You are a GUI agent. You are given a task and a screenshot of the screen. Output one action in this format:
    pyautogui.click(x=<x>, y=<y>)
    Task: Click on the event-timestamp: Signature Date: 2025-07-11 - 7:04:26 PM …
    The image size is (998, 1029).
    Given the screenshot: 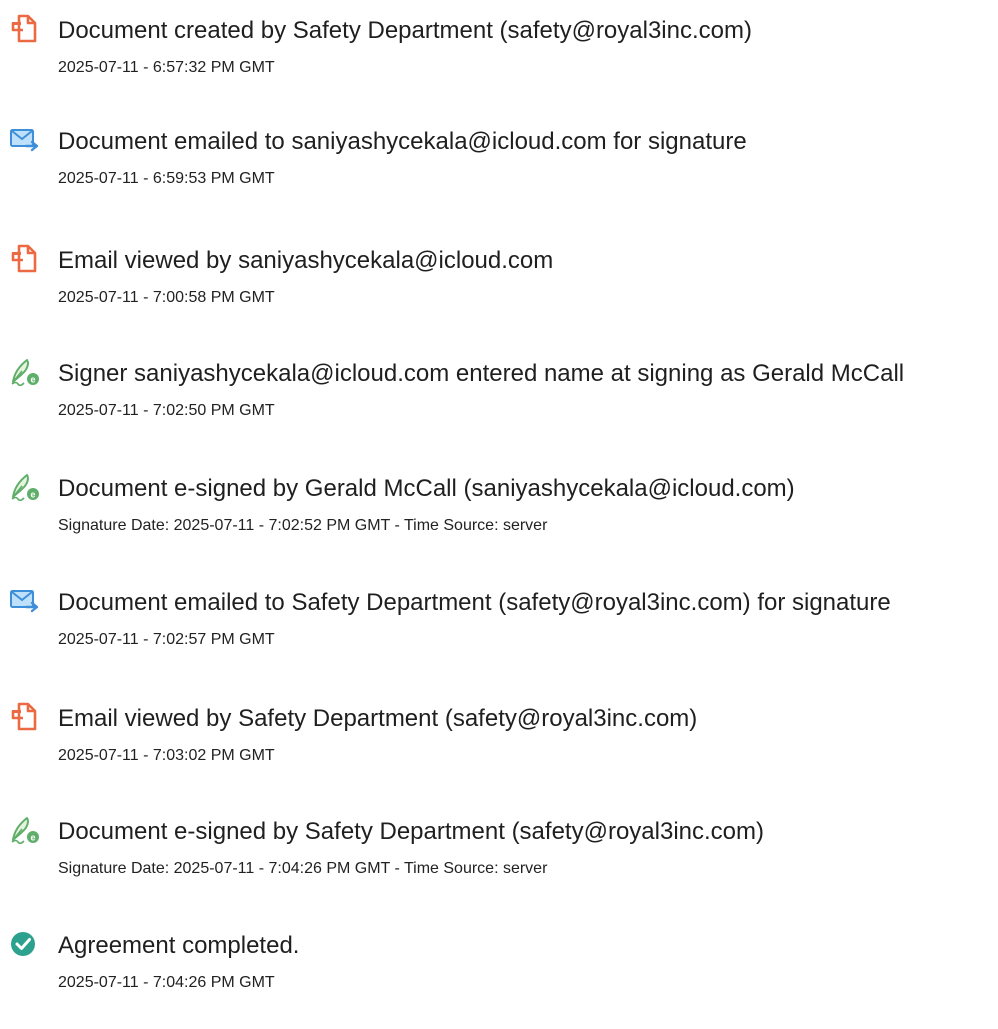 What is the action you would take?
    pyautogui.click(x=303, y=868)
    